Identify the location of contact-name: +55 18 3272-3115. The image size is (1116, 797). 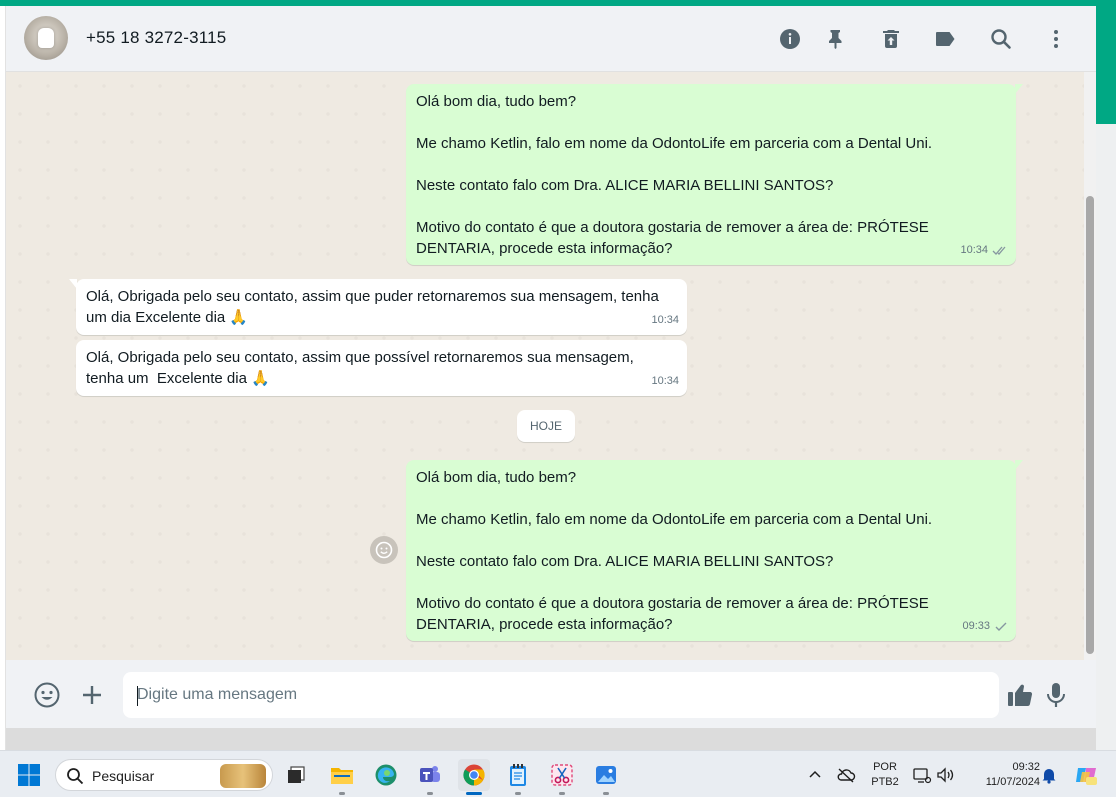
(156, 38).